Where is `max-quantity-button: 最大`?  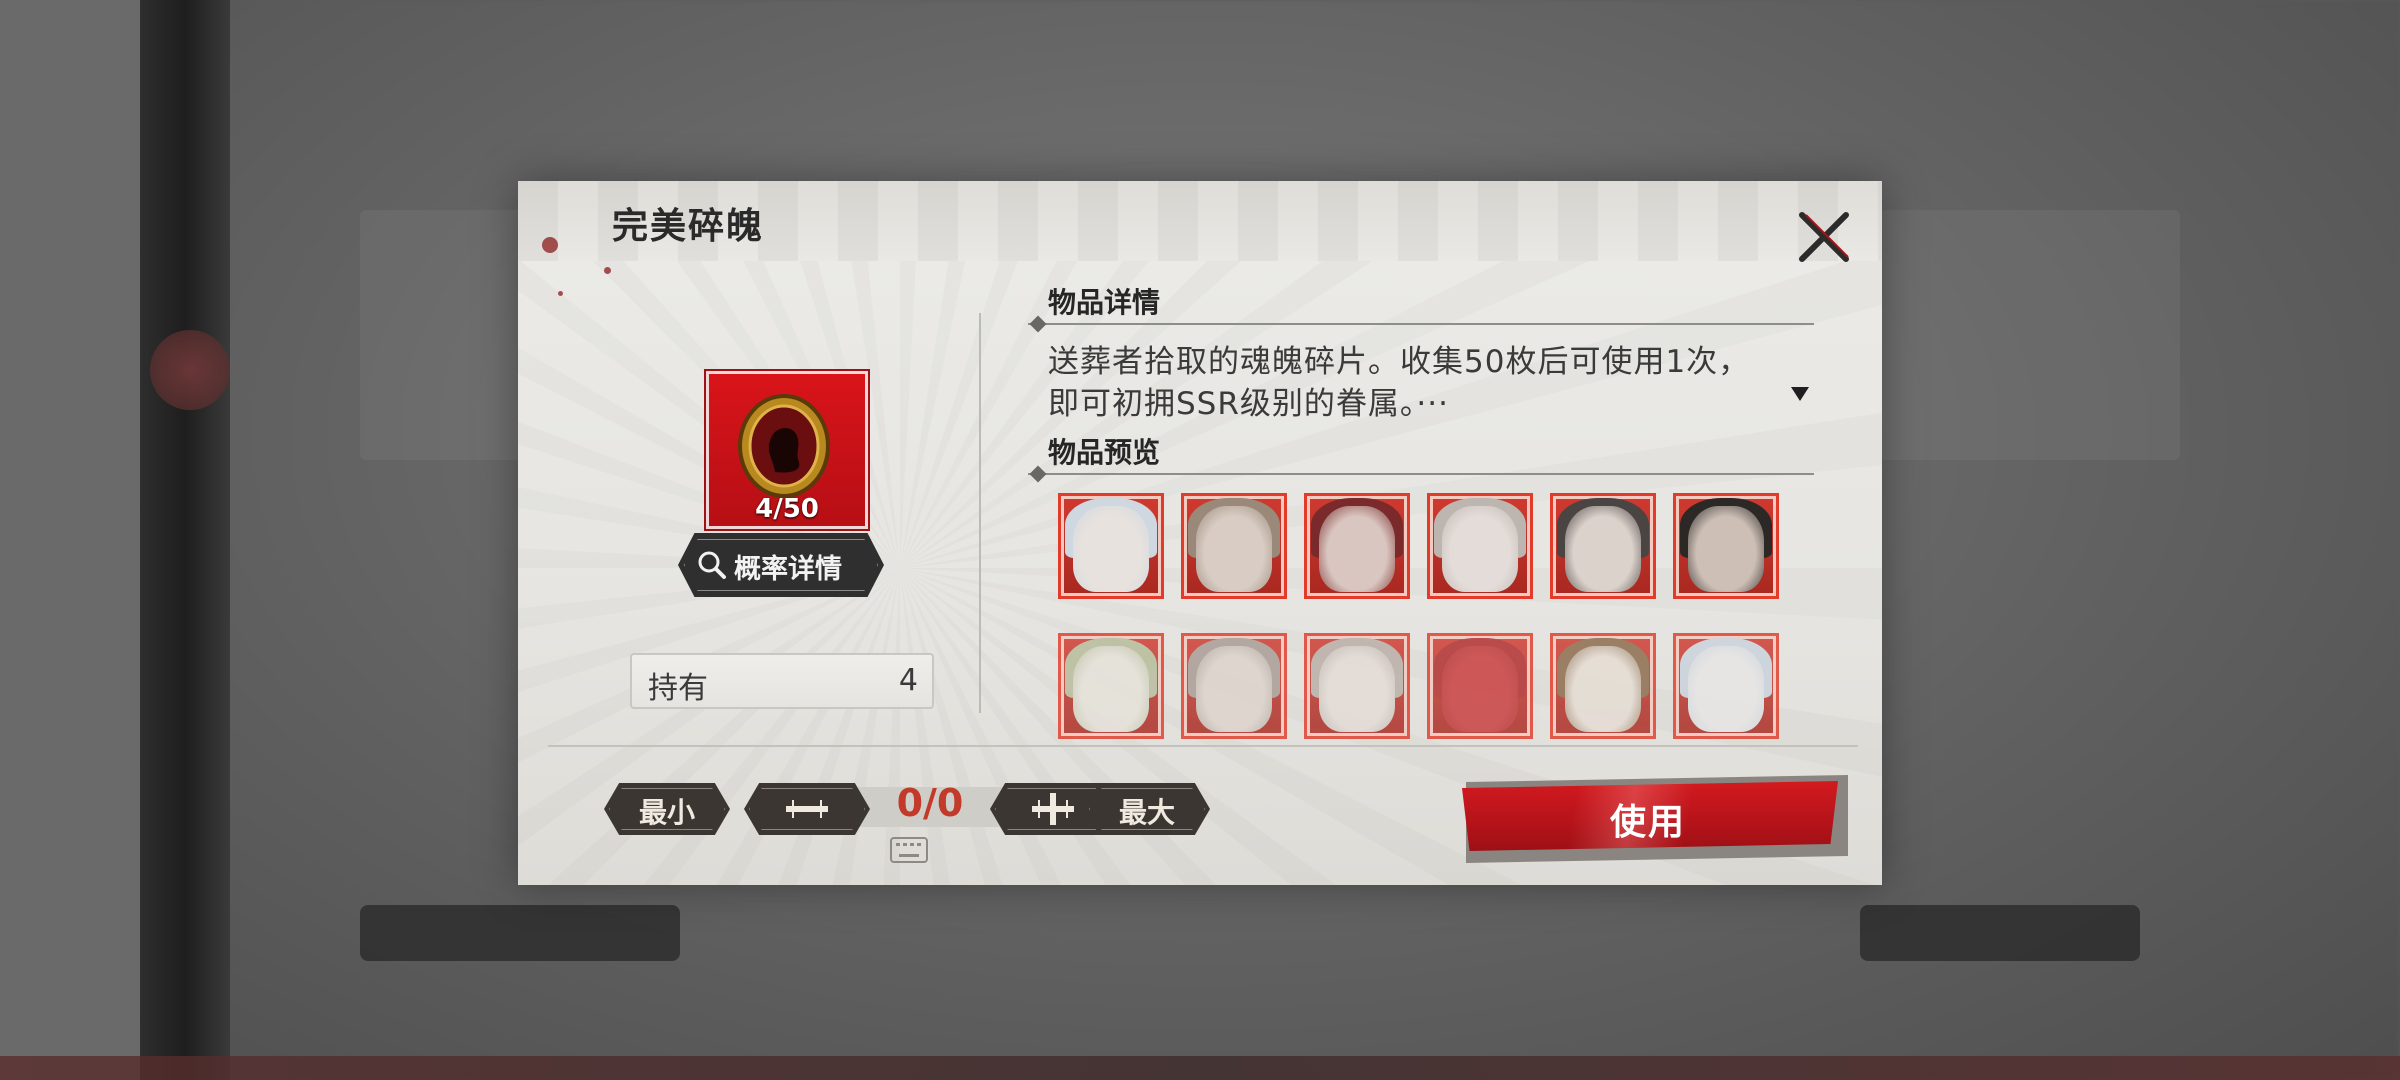 max-quantity-button: 最大 is located at coordinates (1147, 809).